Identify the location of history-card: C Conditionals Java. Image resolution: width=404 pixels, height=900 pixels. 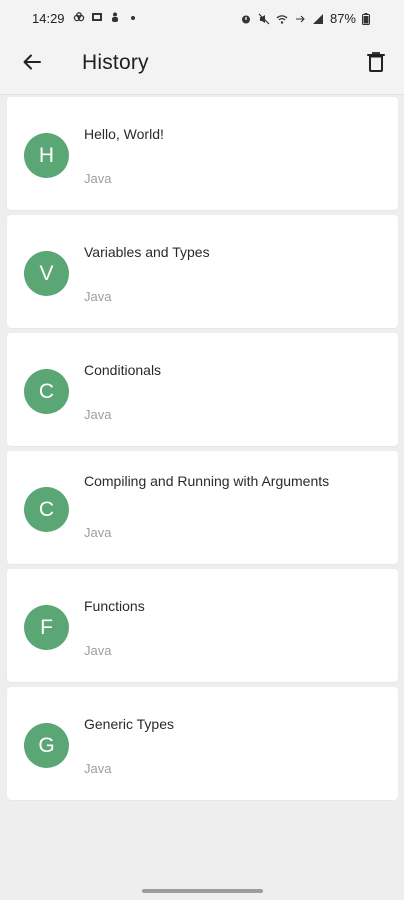
(202, 389).